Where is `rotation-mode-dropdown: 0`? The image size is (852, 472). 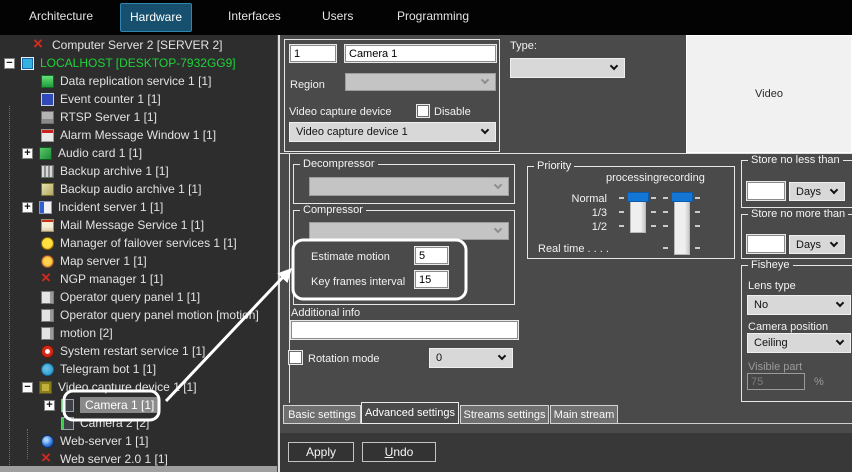 rotation-mode-dropdown: 0 is located at coordinates (471, 358).